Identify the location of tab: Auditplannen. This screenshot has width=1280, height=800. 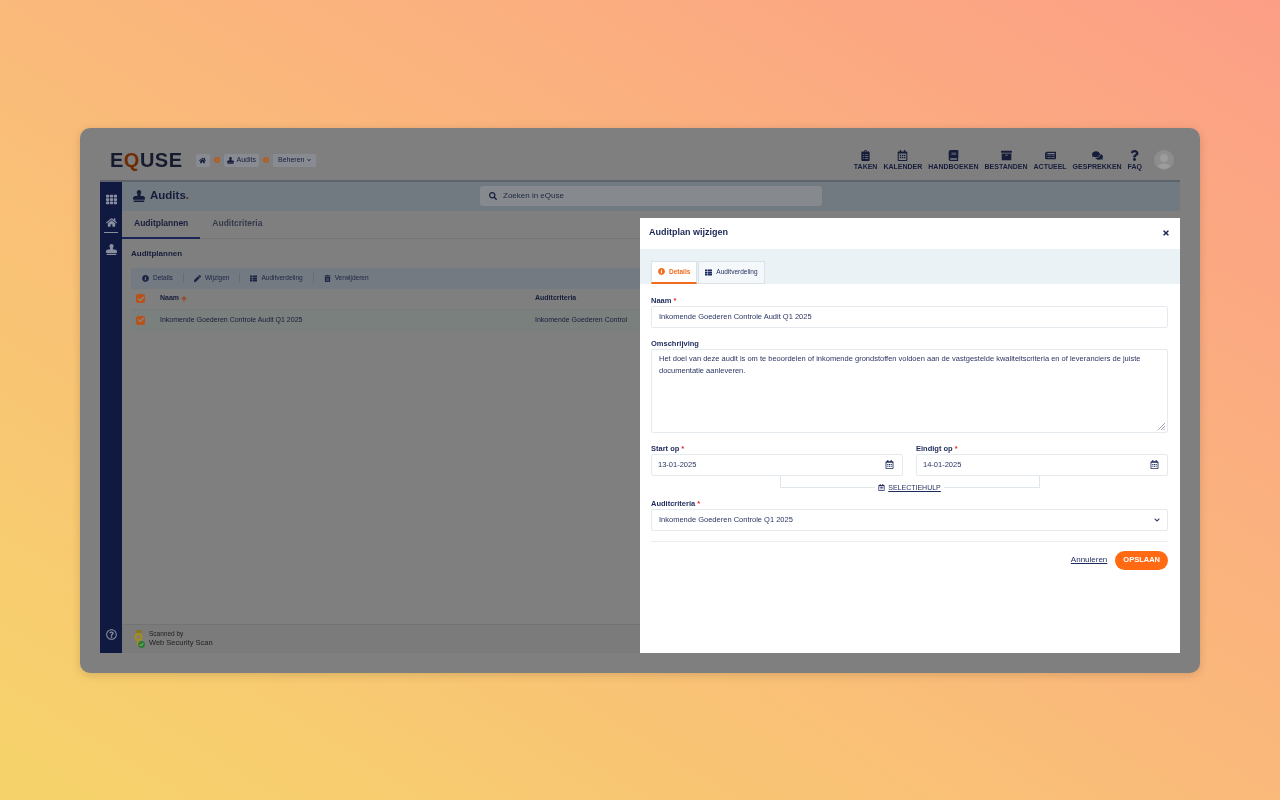
(161, 224).